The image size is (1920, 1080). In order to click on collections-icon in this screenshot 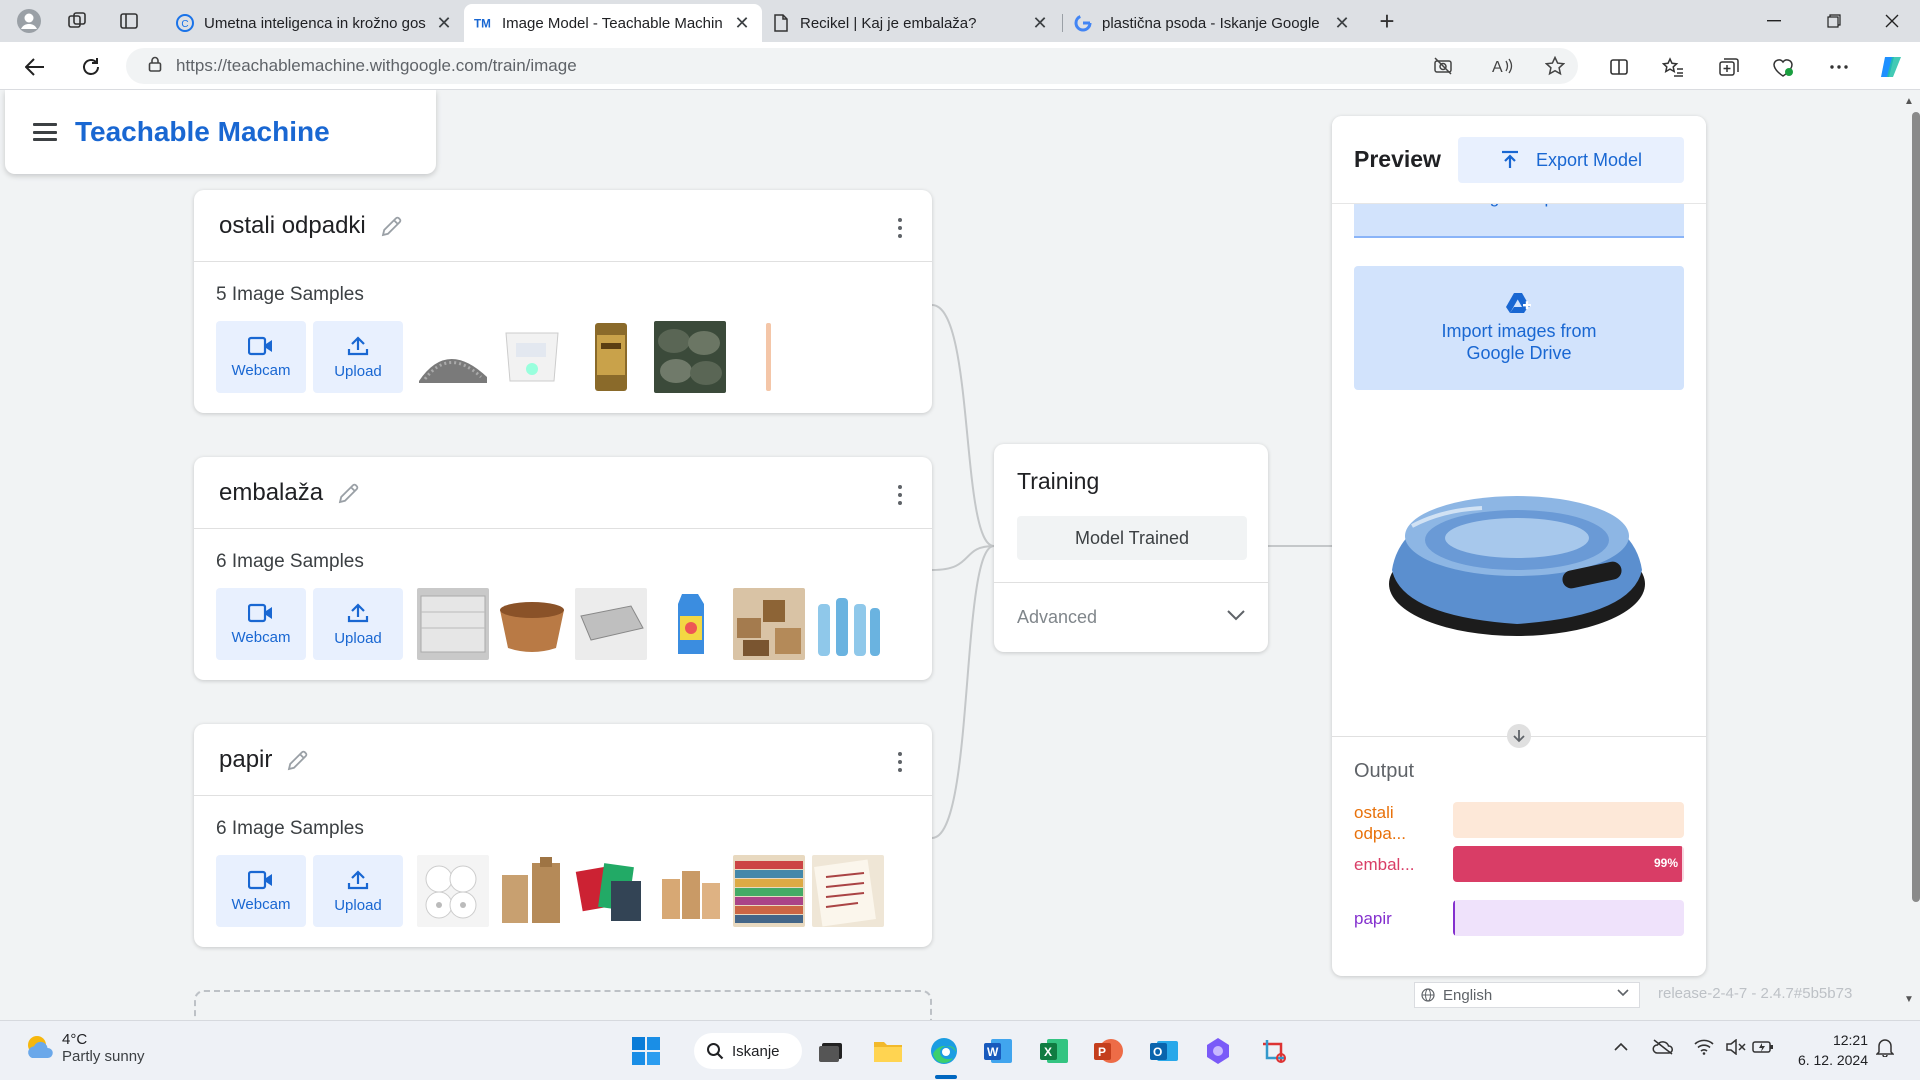, I will do `click(1729, 67)`.